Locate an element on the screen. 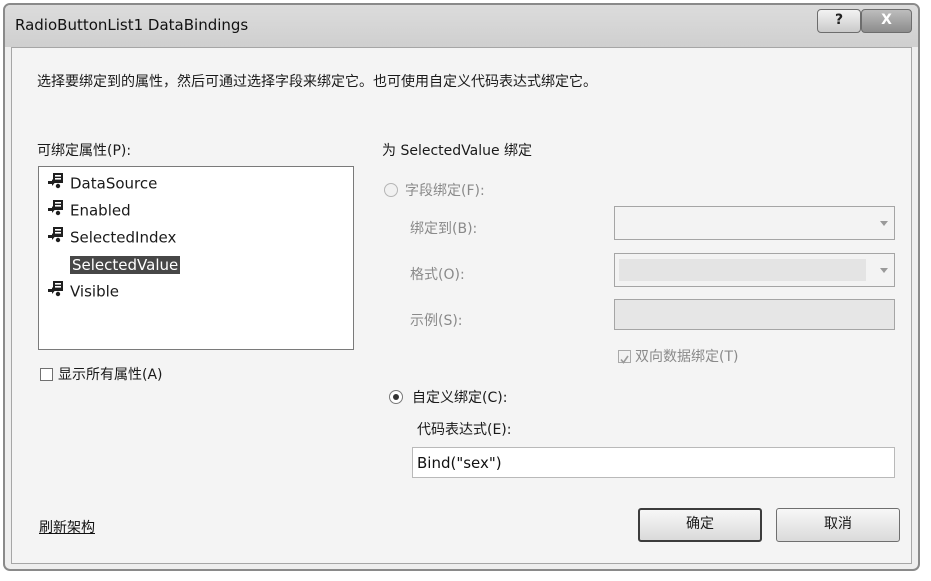 This screenshot has height=581, width=931. field-binding-label: 字段绑定(F): is located at coordinates (445, 191).